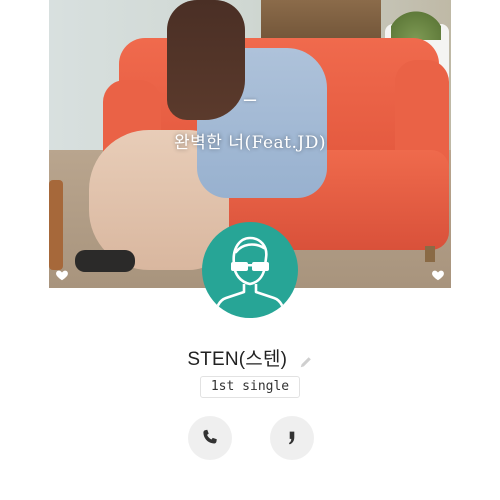 This screenshot has width=500, height=500. What do you see at coordinates (250, 143) in the screenshot?
I see `song-title: 완벽한 너(Feat.JD)` at bounding box center [250, 143].